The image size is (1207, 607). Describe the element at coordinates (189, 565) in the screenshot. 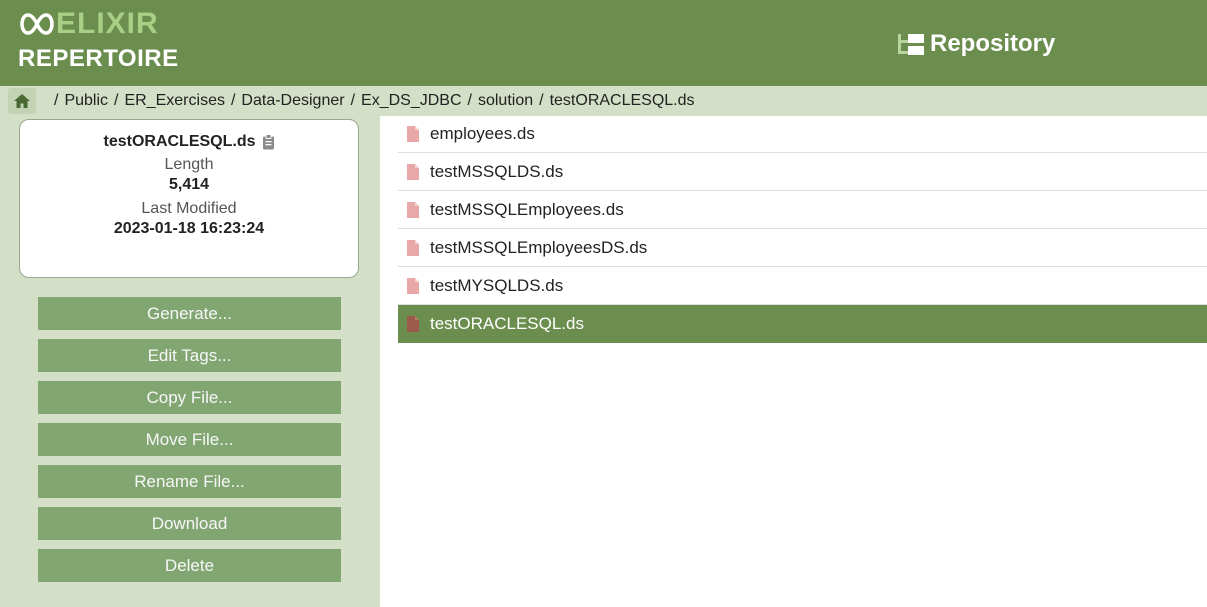

I see `delete-button: Delete` at that location.